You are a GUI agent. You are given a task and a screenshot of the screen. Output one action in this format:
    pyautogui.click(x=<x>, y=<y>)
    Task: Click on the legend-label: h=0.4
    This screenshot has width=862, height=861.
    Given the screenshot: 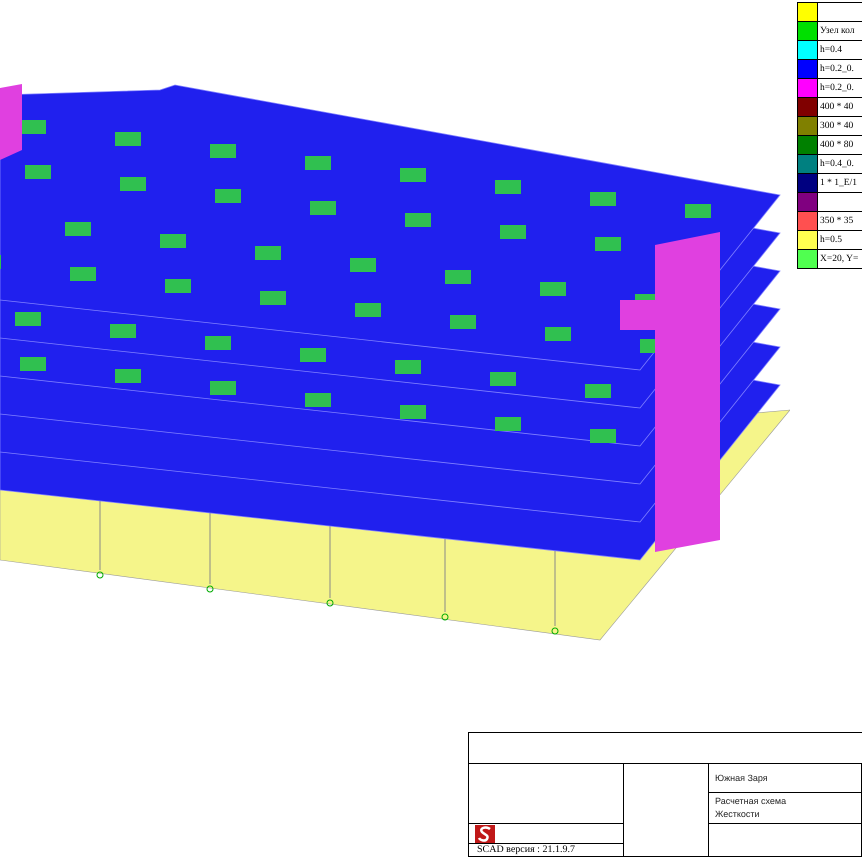 What is the action you would take?
    pyautogui.click(x=830, y=50)
    